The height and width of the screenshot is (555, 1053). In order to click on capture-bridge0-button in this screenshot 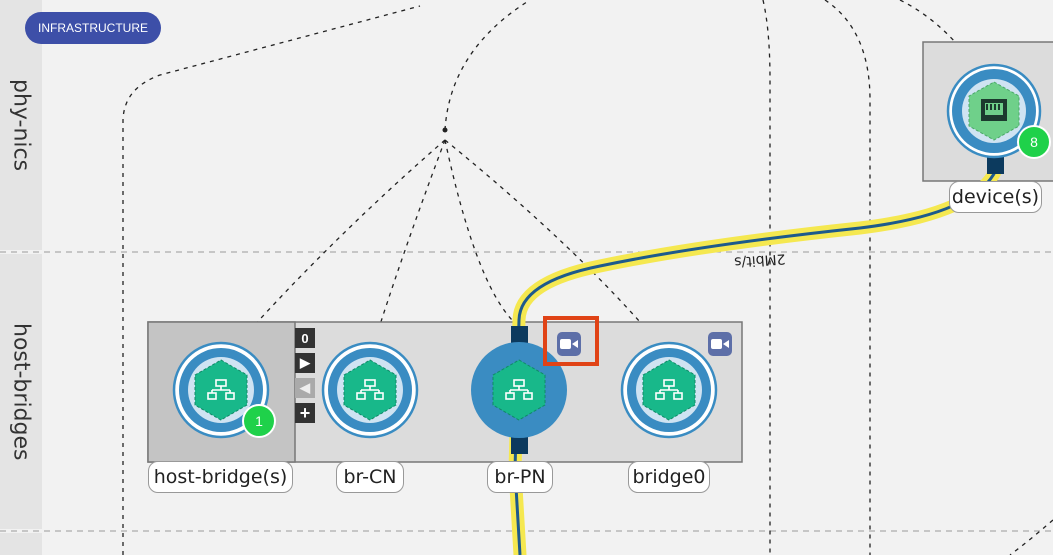, I will do `click(720, 344)`.